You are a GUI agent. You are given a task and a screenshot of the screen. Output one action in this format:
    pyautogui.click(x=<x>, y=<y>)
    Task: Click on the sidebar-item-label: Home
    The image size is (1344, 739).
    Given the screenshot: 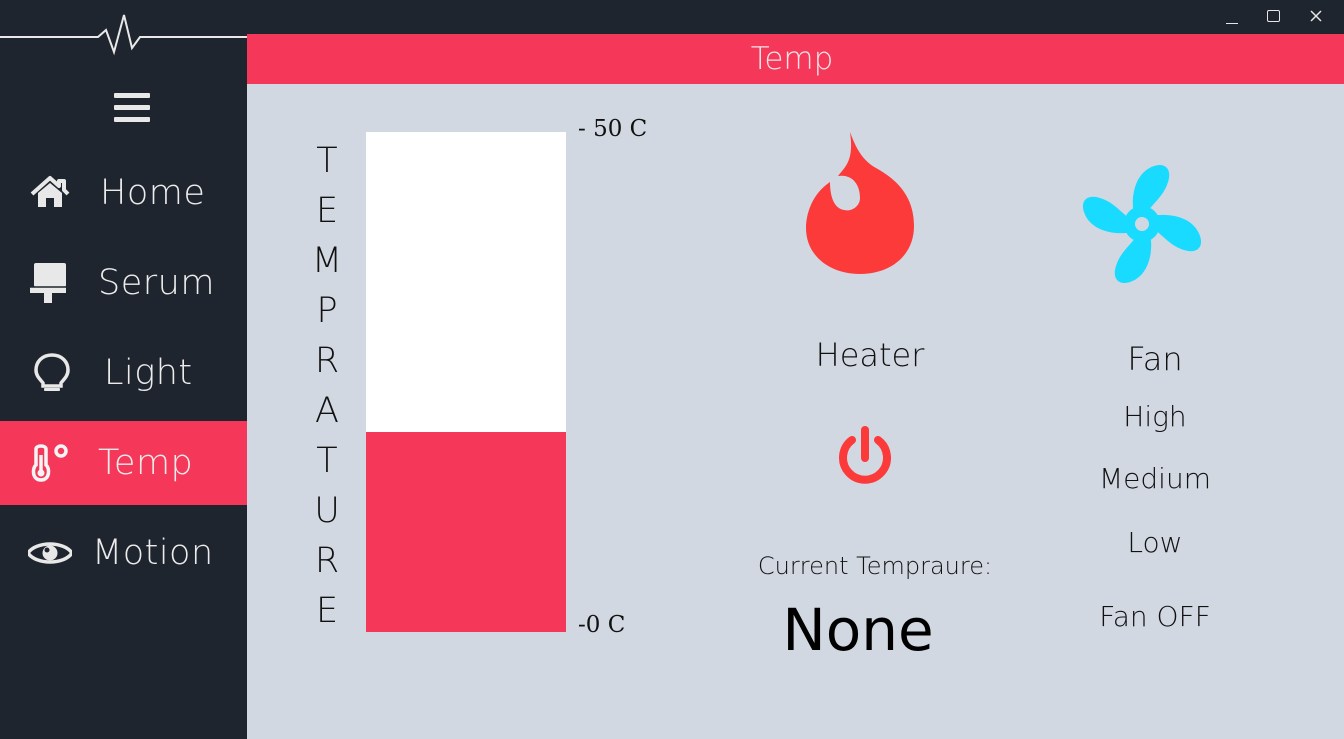 What is the action you would take?
    pyautogui.click(x=153, y=193)
    